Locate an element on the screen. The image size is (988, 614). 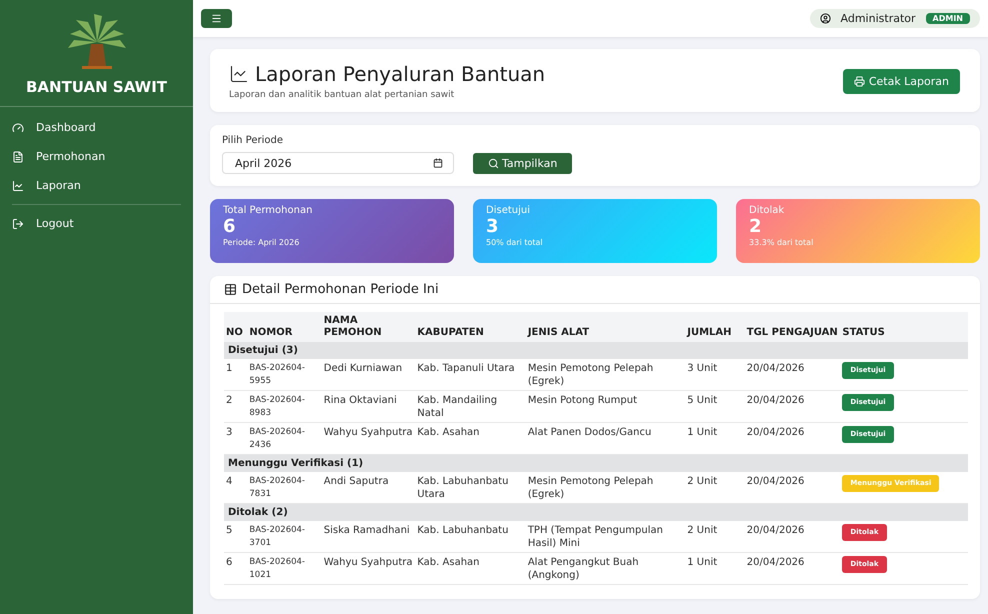
table-cell: 6 is located at coordinates (236, 568).